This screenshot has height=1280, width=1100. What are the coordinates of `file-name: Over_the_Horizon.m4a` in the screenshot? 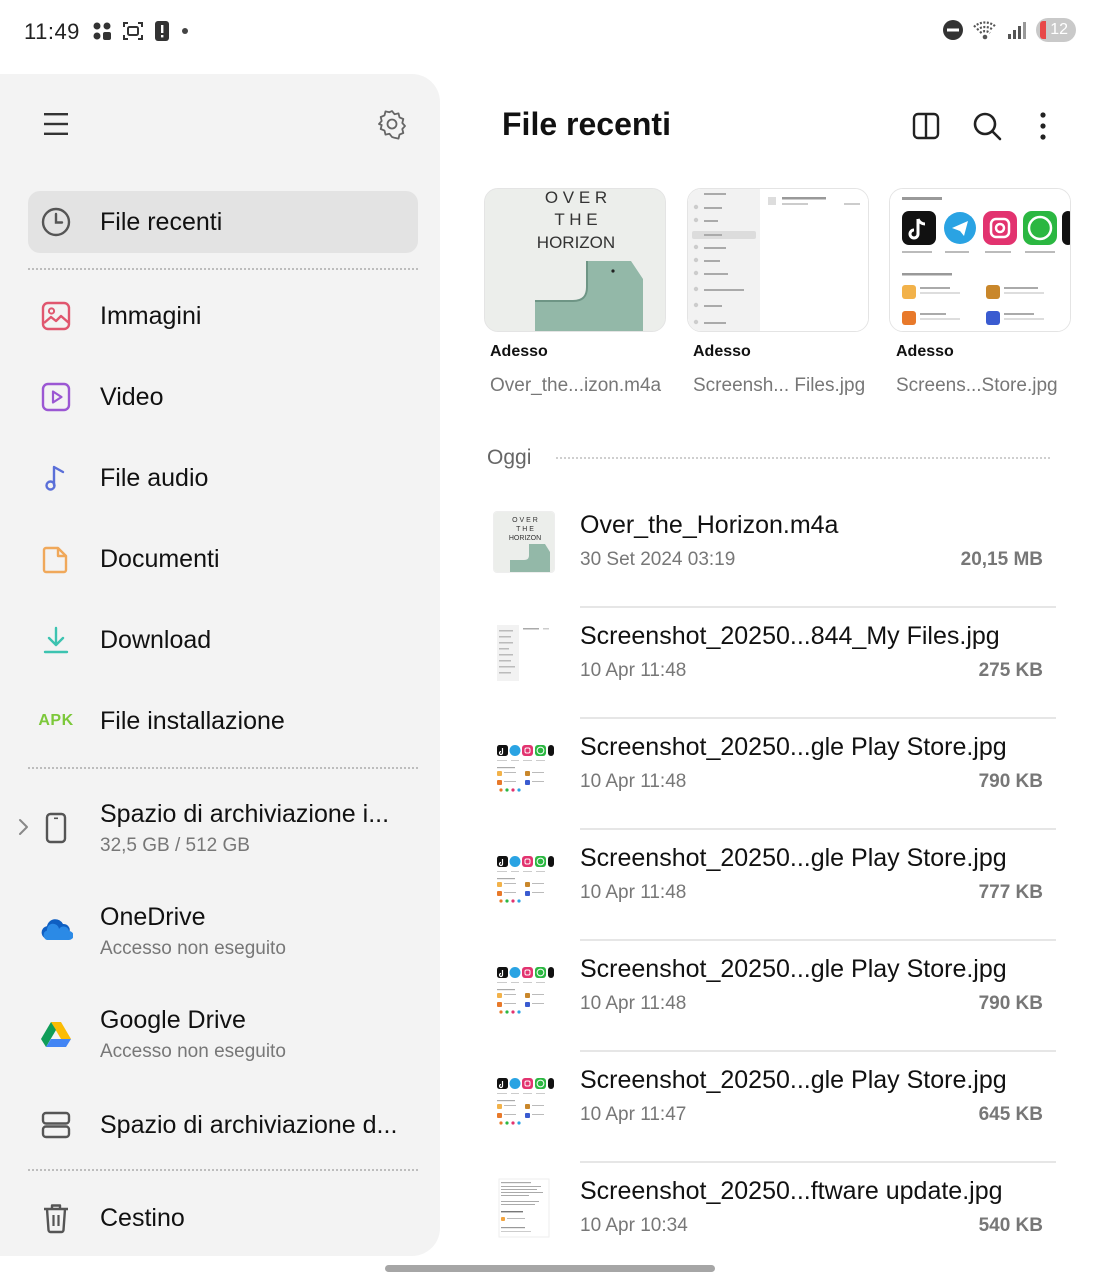 It's located at (709, 525).